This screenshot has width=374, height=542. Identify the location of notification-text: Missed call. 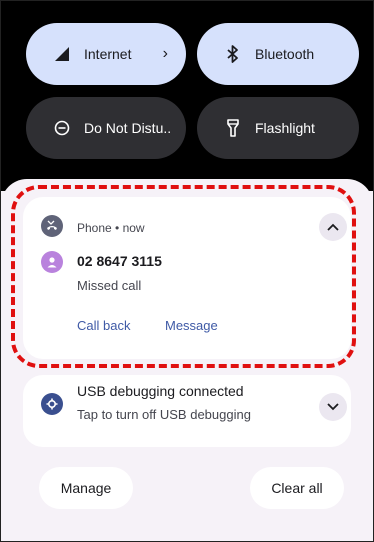
(109, 285).